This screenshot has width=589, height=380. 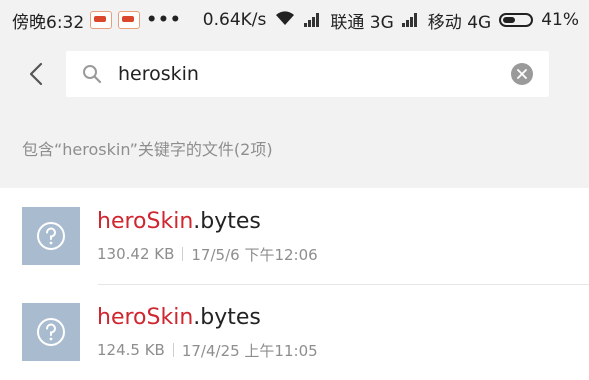 I want to click on wifi-icon, so click(x=285, y=20).